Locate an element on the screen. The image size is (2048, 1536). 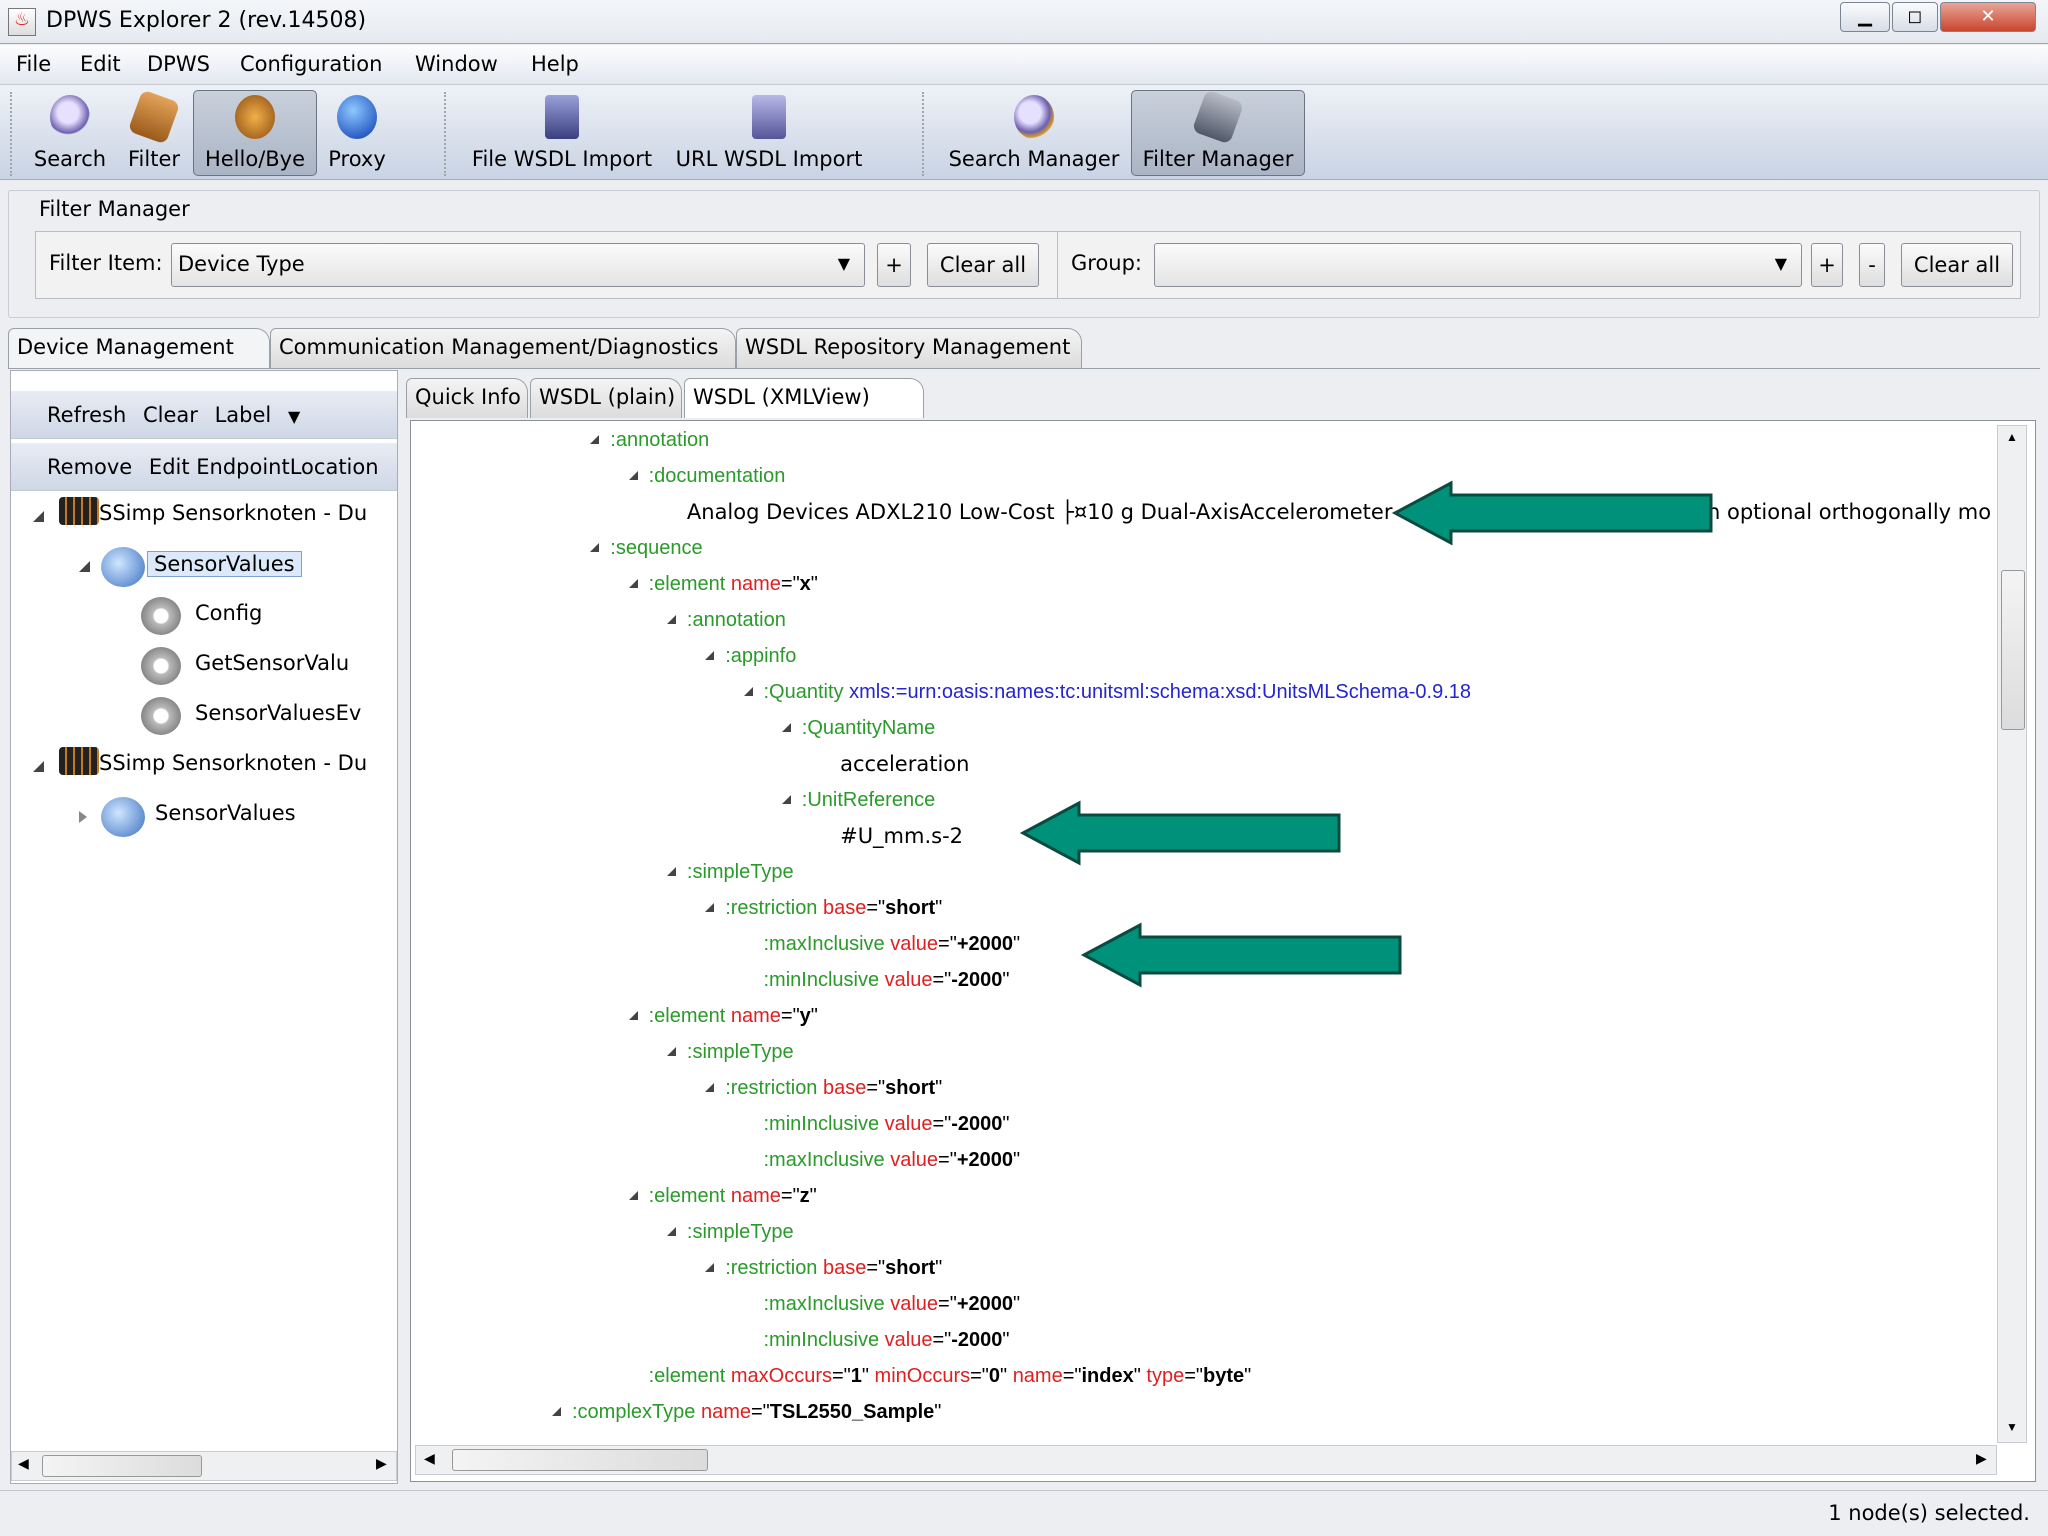
status-text: 1 node(s) selected. is located at coordinates (1929, 1513).